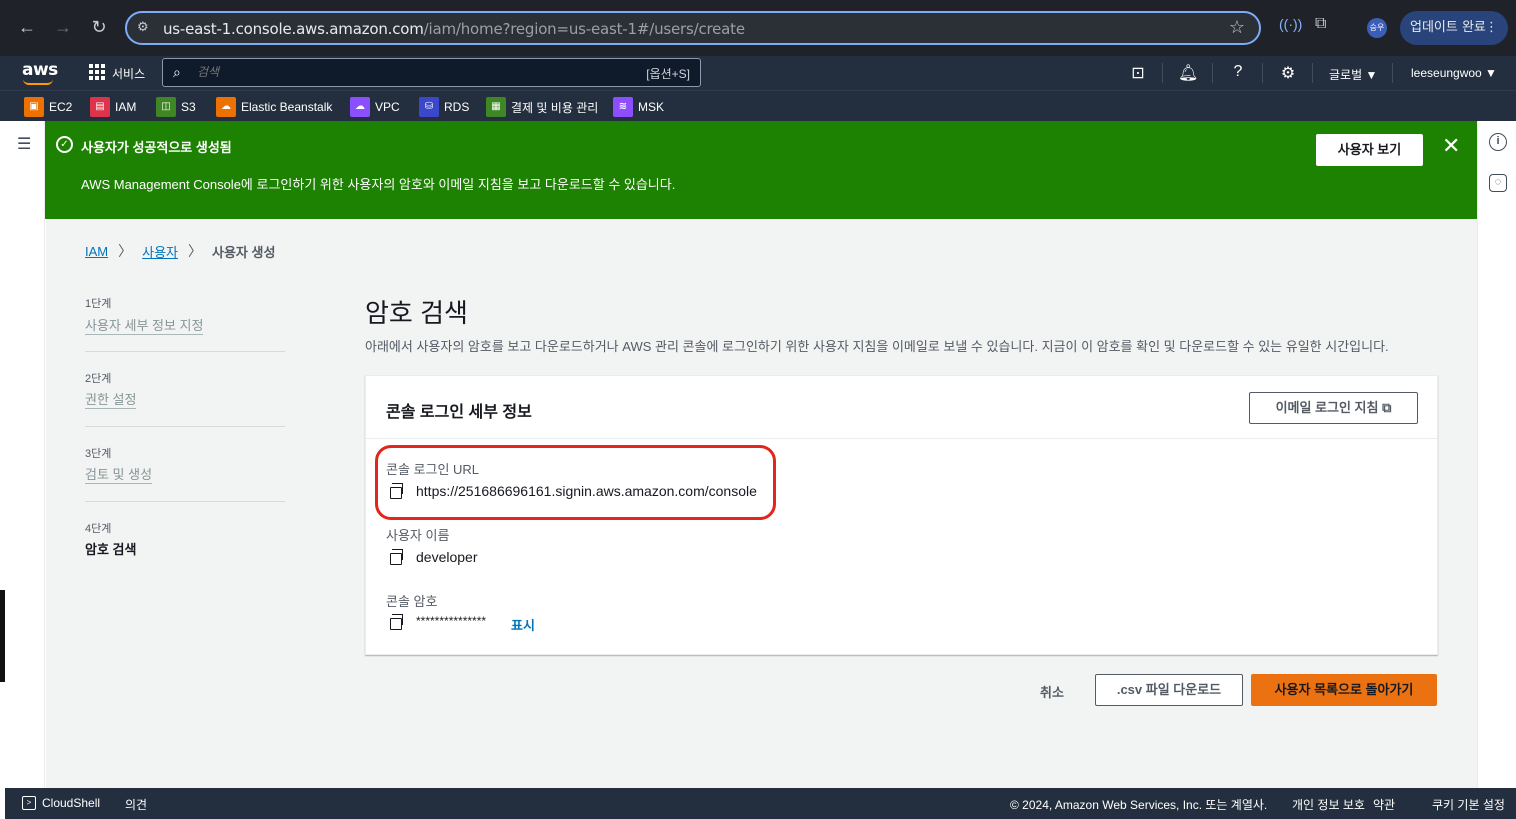 Image resolution: width=1516 pixels, height=819 pixels. I want to click on step-link-user-details: 사용자 세부 정보 지정, so click(144, 325).